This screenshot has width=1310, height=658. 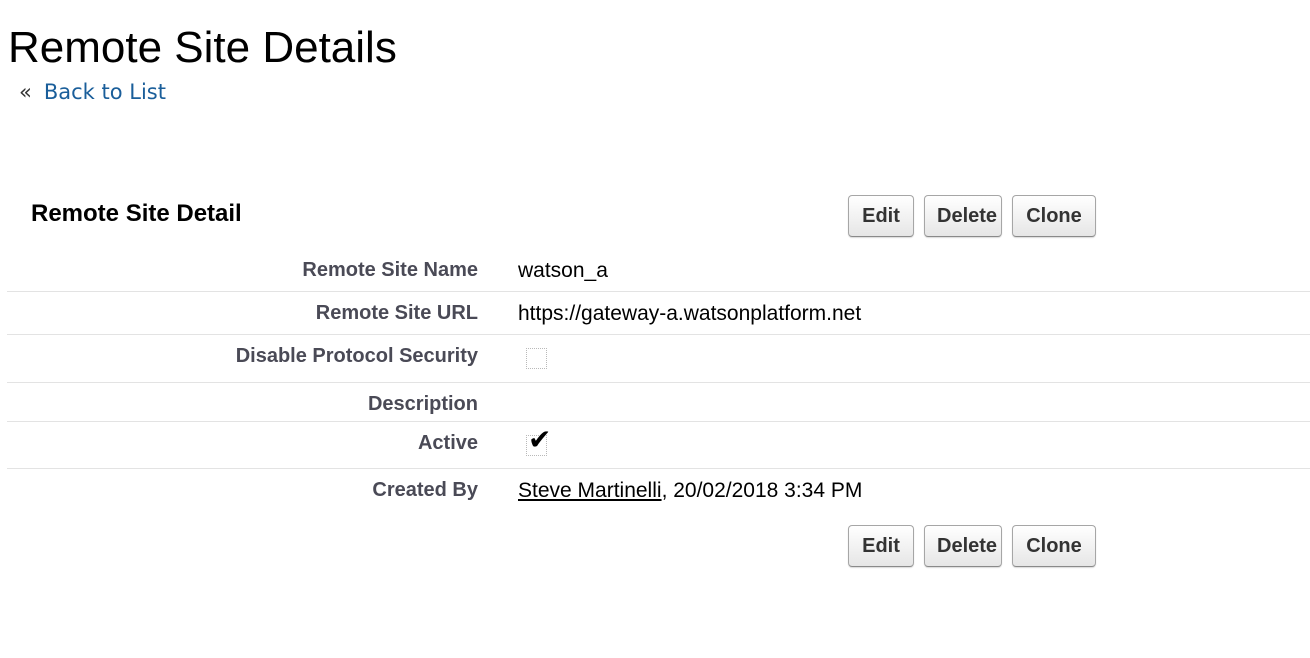 What do you see at coordinates (447, 443) in the screenshot?
I see `field-label: Active` at bounding box center [447, 443].